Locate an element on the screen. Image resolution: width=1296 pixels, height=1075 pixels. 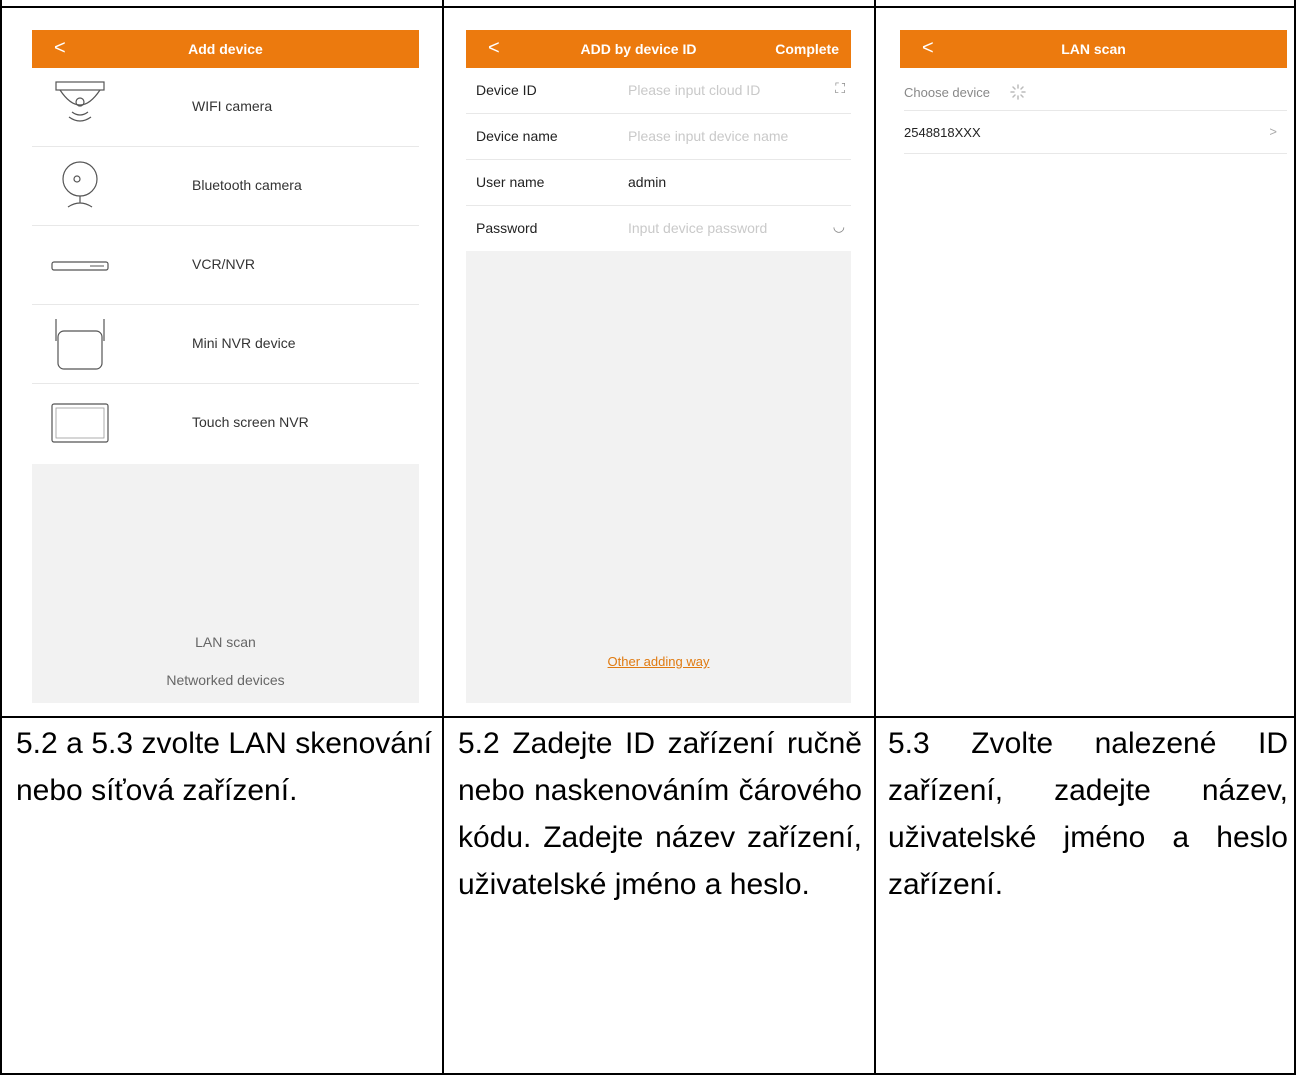
list-item-touch-screen-nvr: Touch screen NVR is located at coordinates (225, 423).